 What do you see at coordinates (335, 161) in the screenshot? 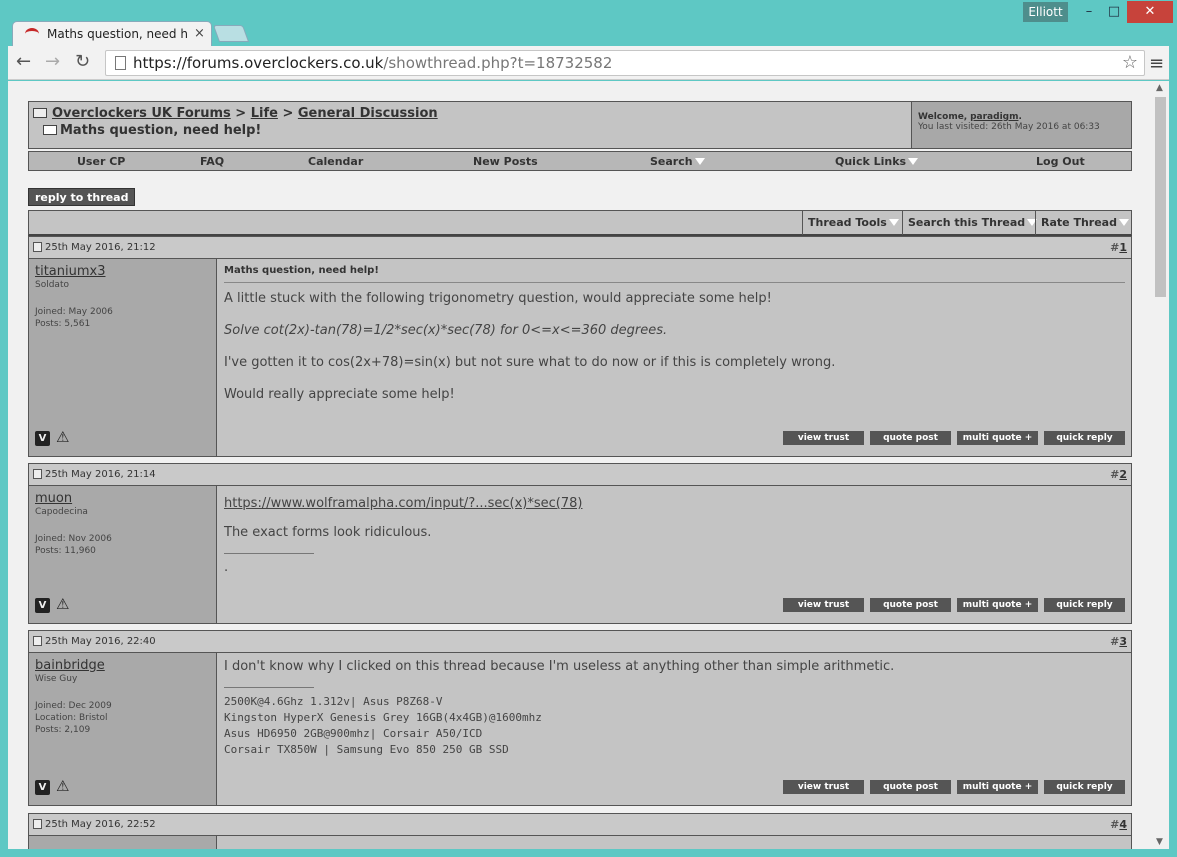
I see `nav-calendar: Calendar` at bounding box center [335, 161].